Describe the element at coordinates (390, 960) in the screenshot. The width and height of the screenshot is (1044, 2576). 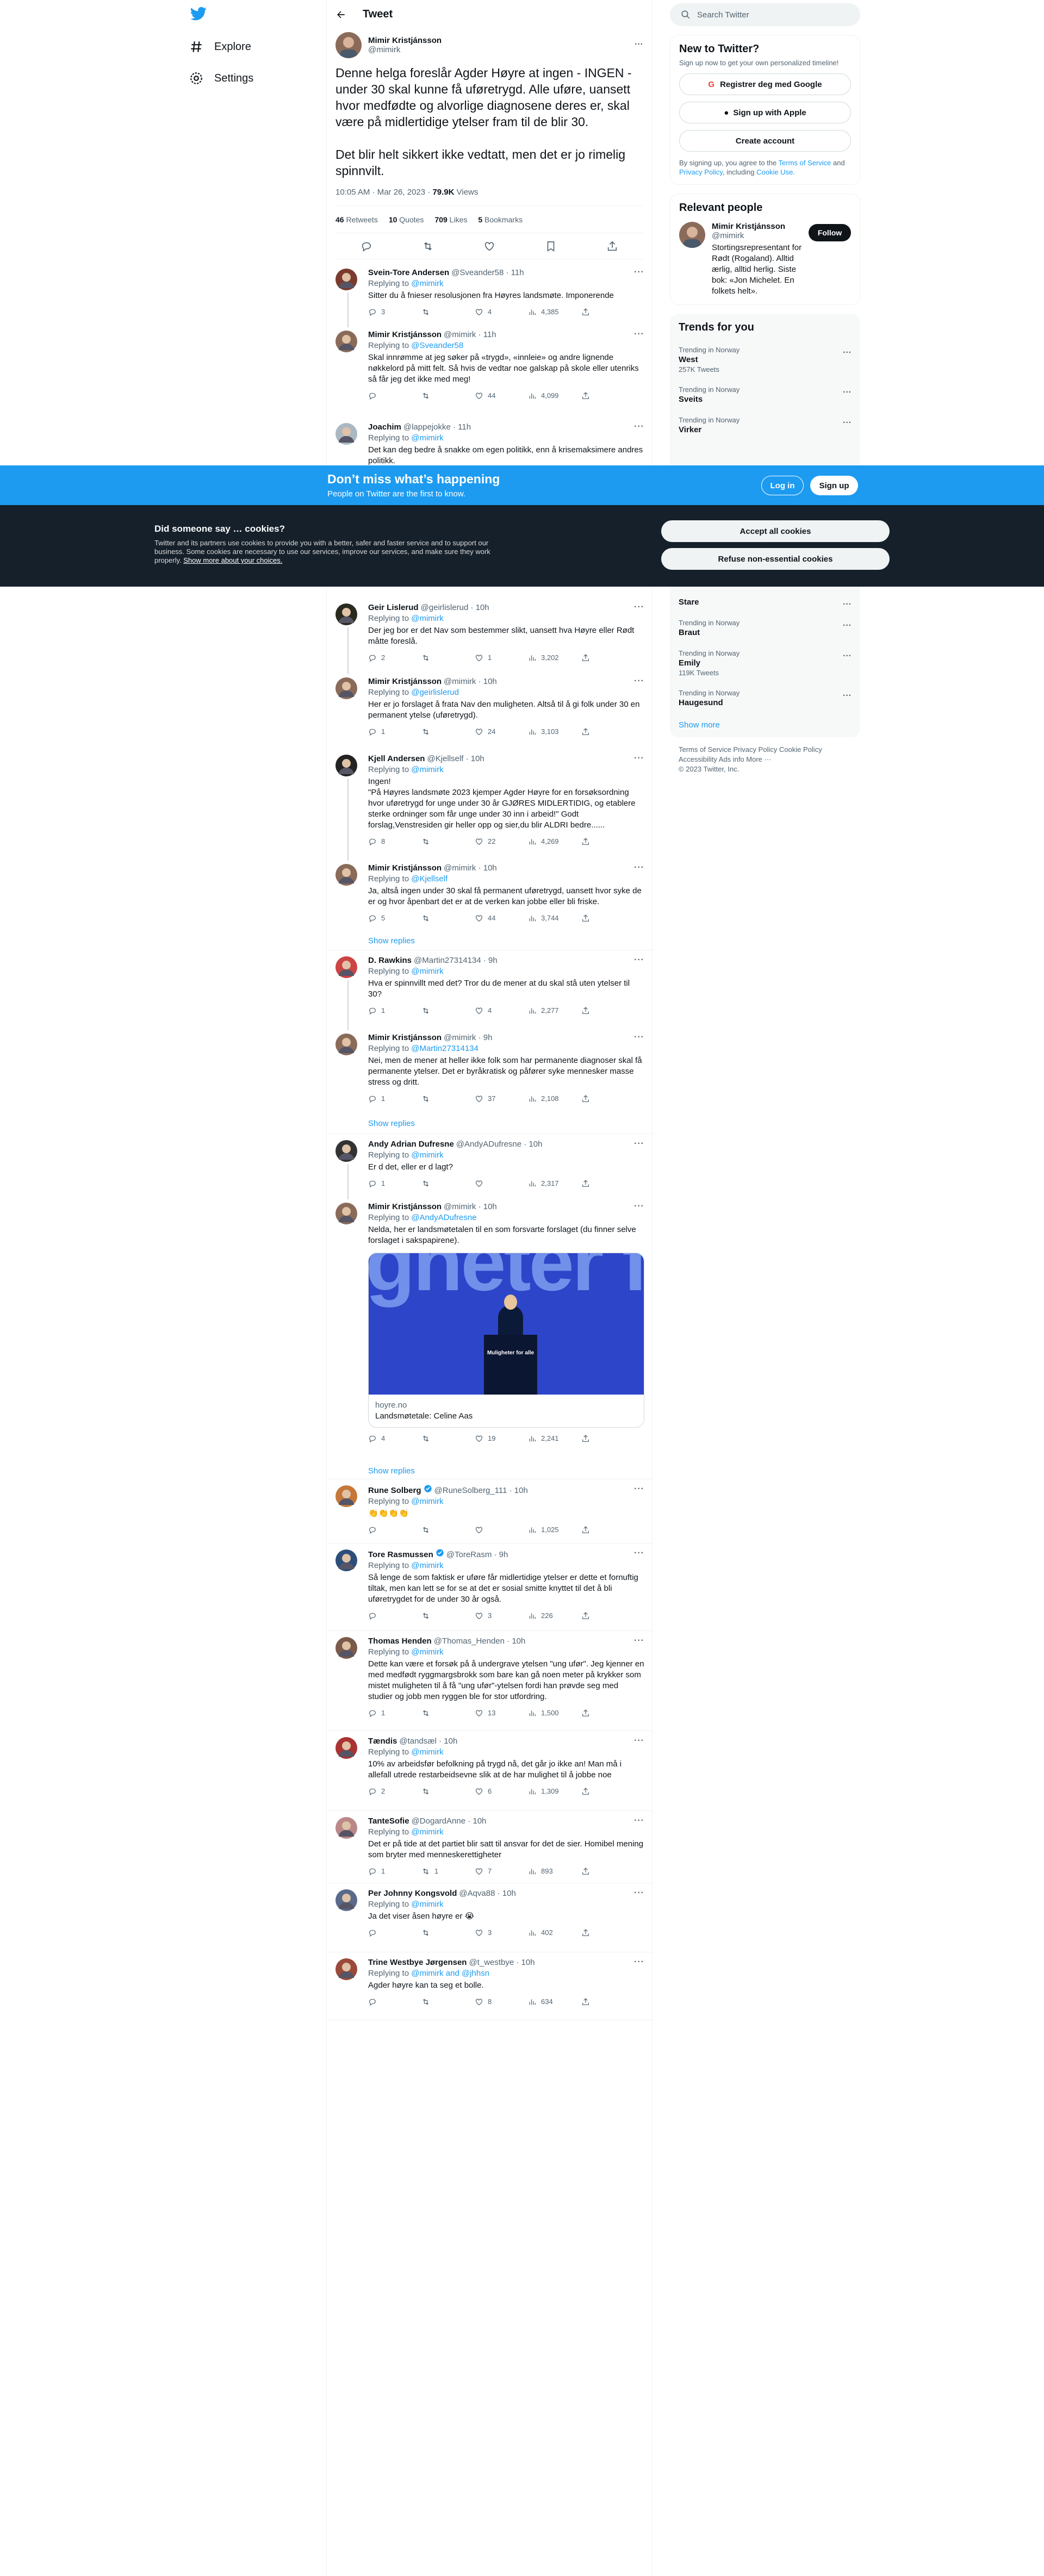
I see `reply-author-name: D. Rawkins` at that location.